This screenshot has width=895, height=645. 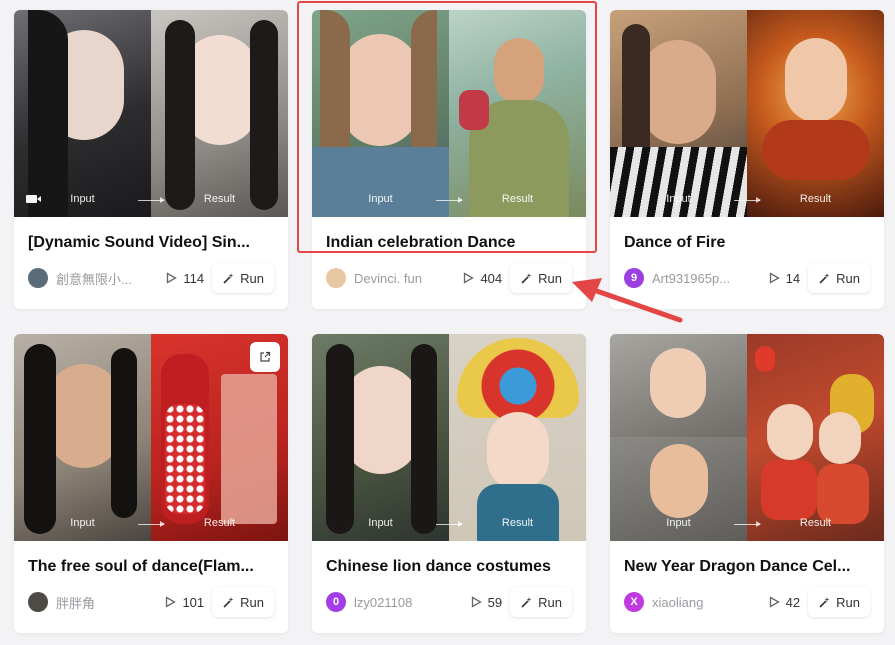 What do you see at coordinates (336, 602) in the screenshot?
I see `avatar: 0` at bounding box center [336, 602].